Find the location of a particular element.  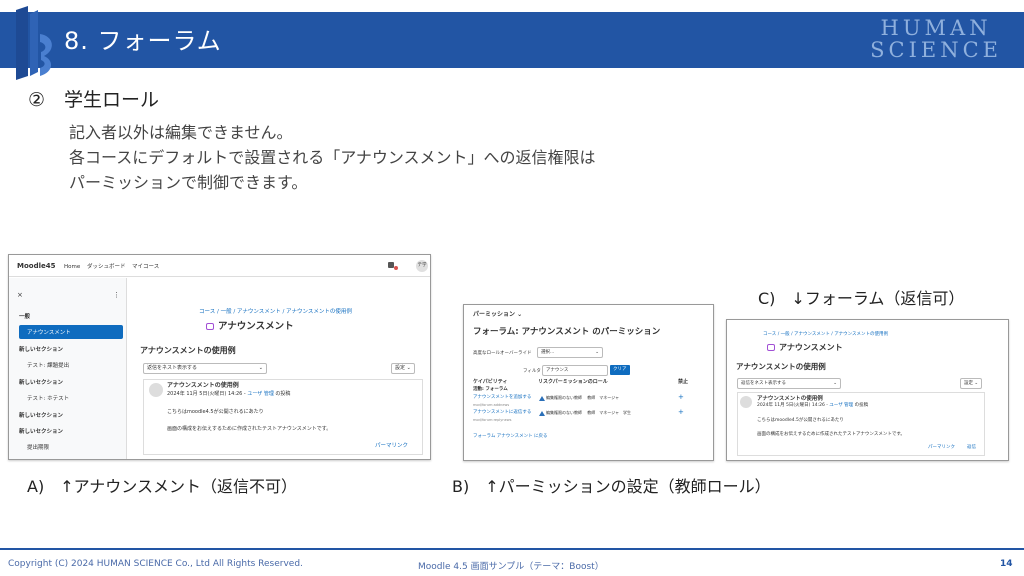

col-capability: ケイパビリティ is located at coordinates (490, 382).